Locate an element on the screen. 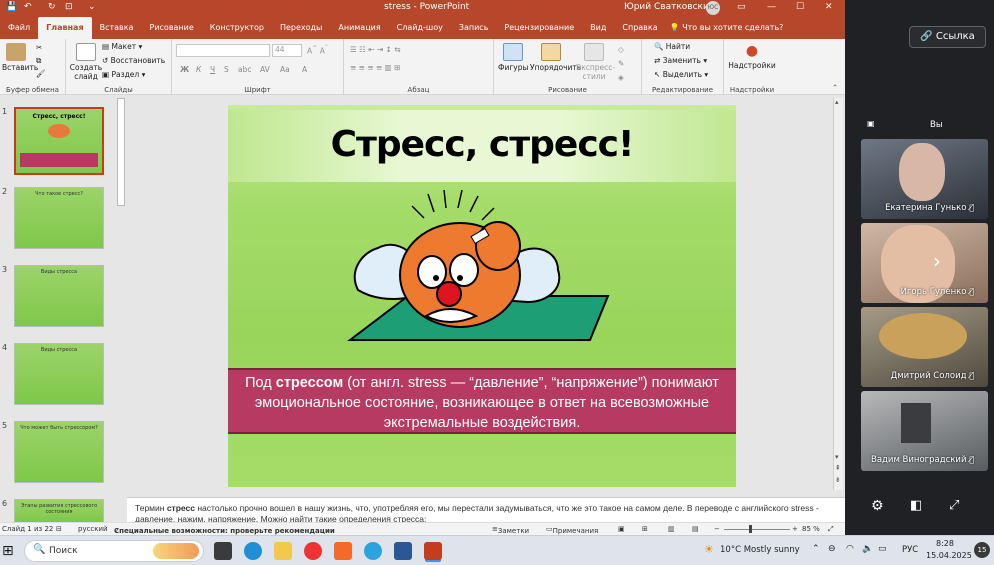  format-painter-icon: 🖌 is located at coordinates (41, 73).